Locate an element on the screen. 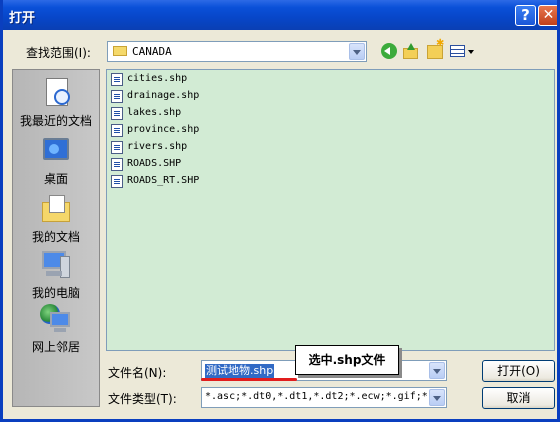  filetype-value: *.asc;*.dt0,*.dt1,*.dt2;*.ecw;*.gif;* is located at coordinates (316, 396).